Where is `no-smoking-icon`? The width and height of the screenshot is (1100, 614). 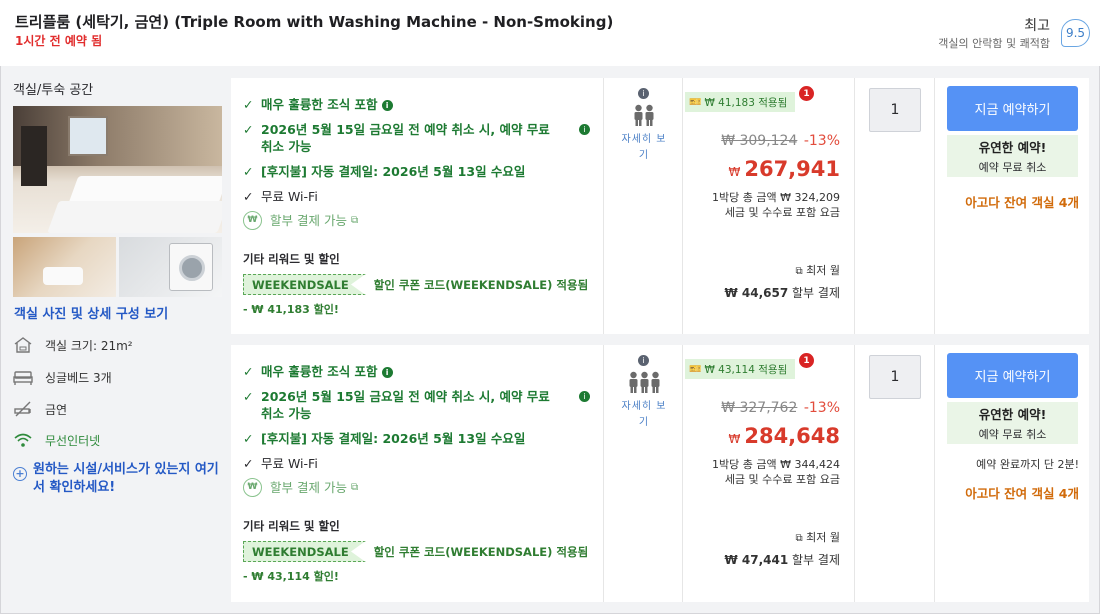 no-smoking-icon is located at coordinates (22, 409).